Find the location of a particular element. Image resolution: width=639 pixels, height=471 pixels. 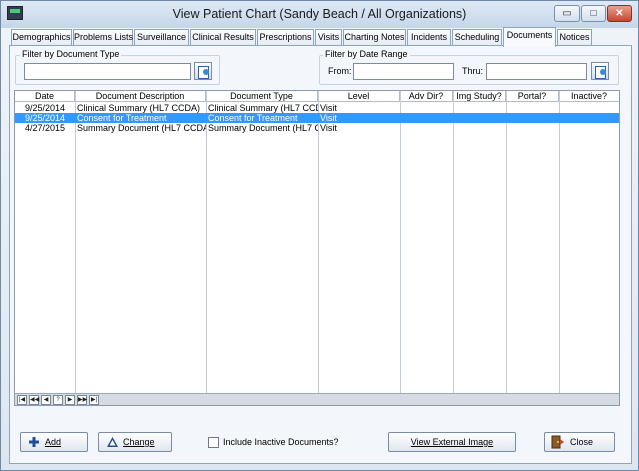

nav-next-page-button: ▶▶ is located at coordinates (82, 400).